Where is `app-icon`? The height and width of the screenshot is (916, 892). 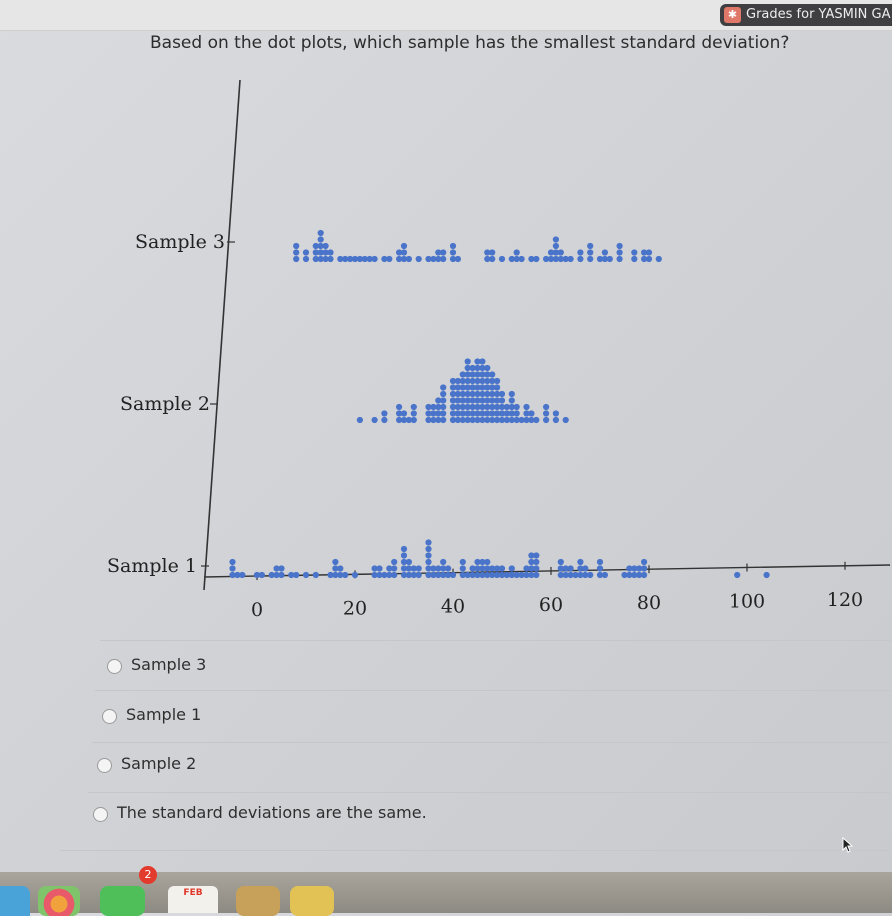 app-icon is located at coordinates (258, 901).